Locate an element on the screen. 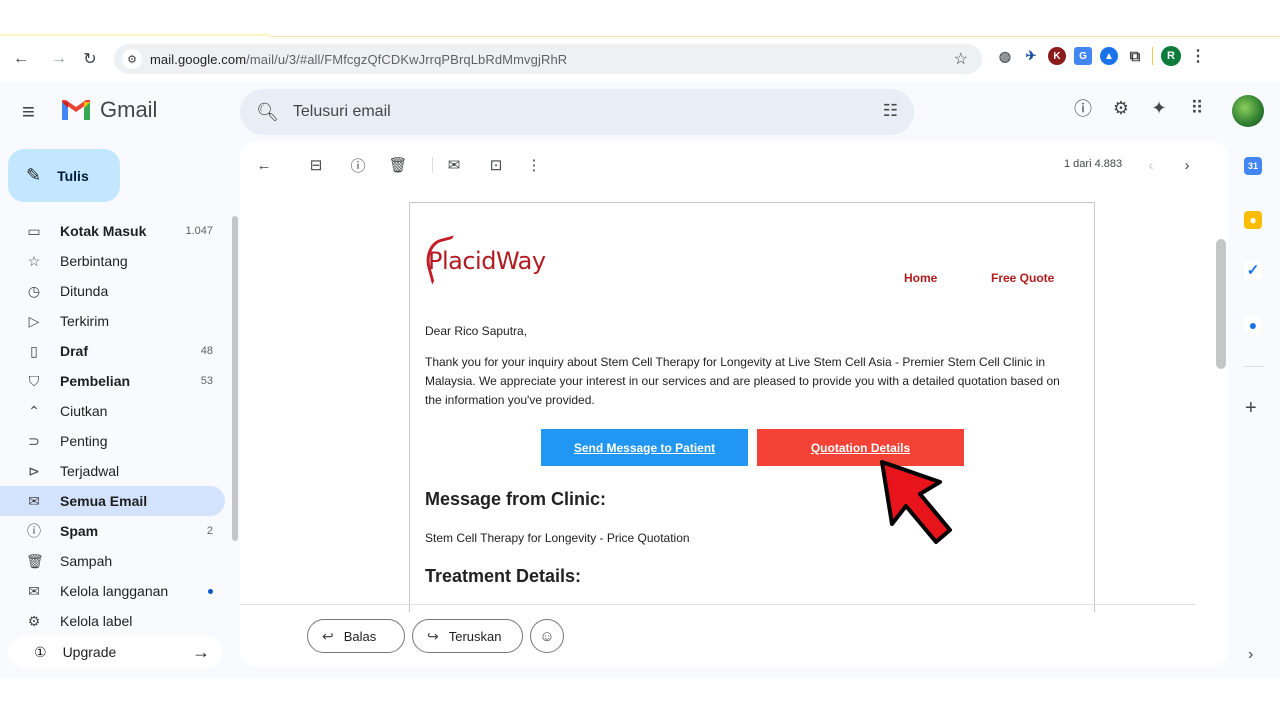 The image size is (1280, 720). unread-count: 1.047 is located at coordinates (199, 231).